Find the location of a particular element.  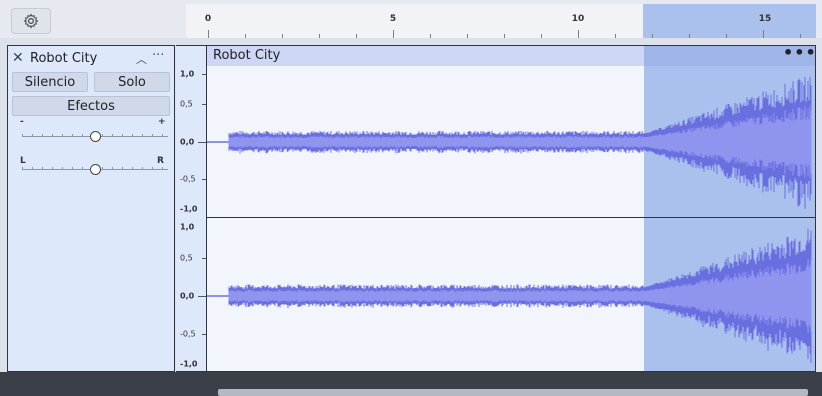

ruler-label-15: 15 is located at coordinates (765, 19).